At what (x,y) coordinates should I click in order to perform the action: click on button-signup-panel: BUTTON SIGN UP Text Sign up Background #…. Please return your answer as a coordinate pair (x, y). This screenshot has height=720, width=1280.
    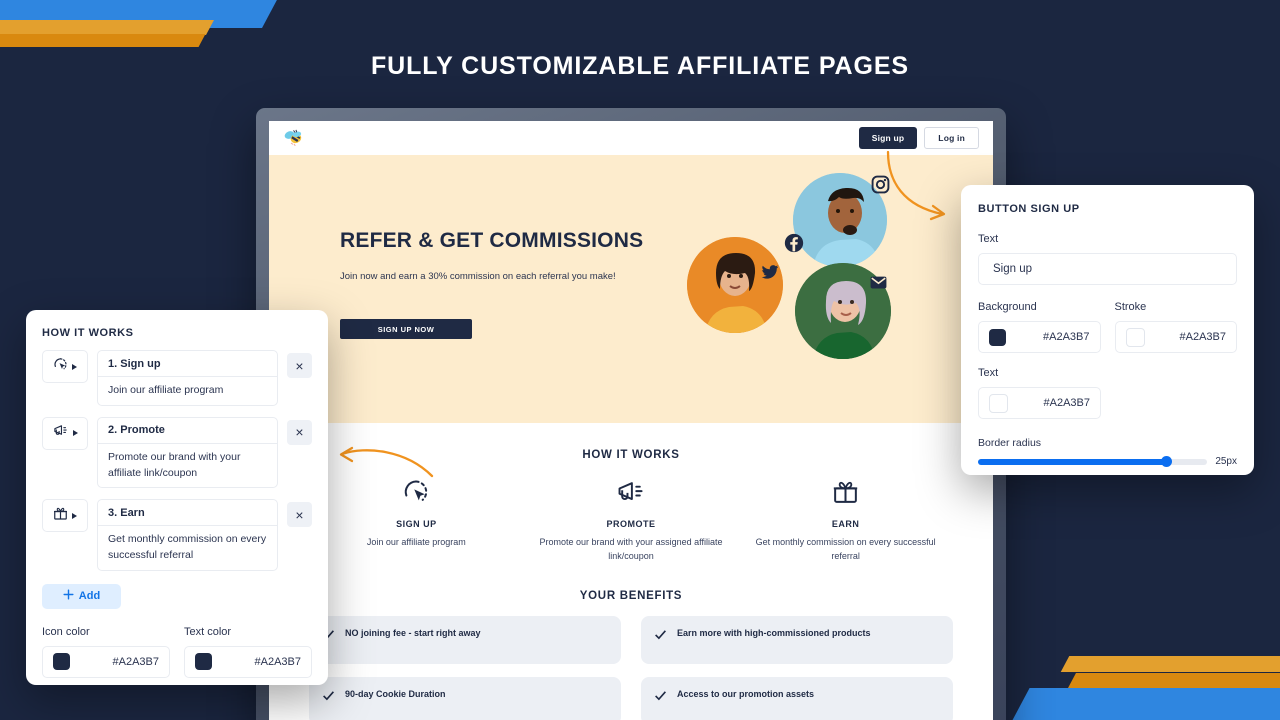
    Looking at the image, I should click on (1107, 330).